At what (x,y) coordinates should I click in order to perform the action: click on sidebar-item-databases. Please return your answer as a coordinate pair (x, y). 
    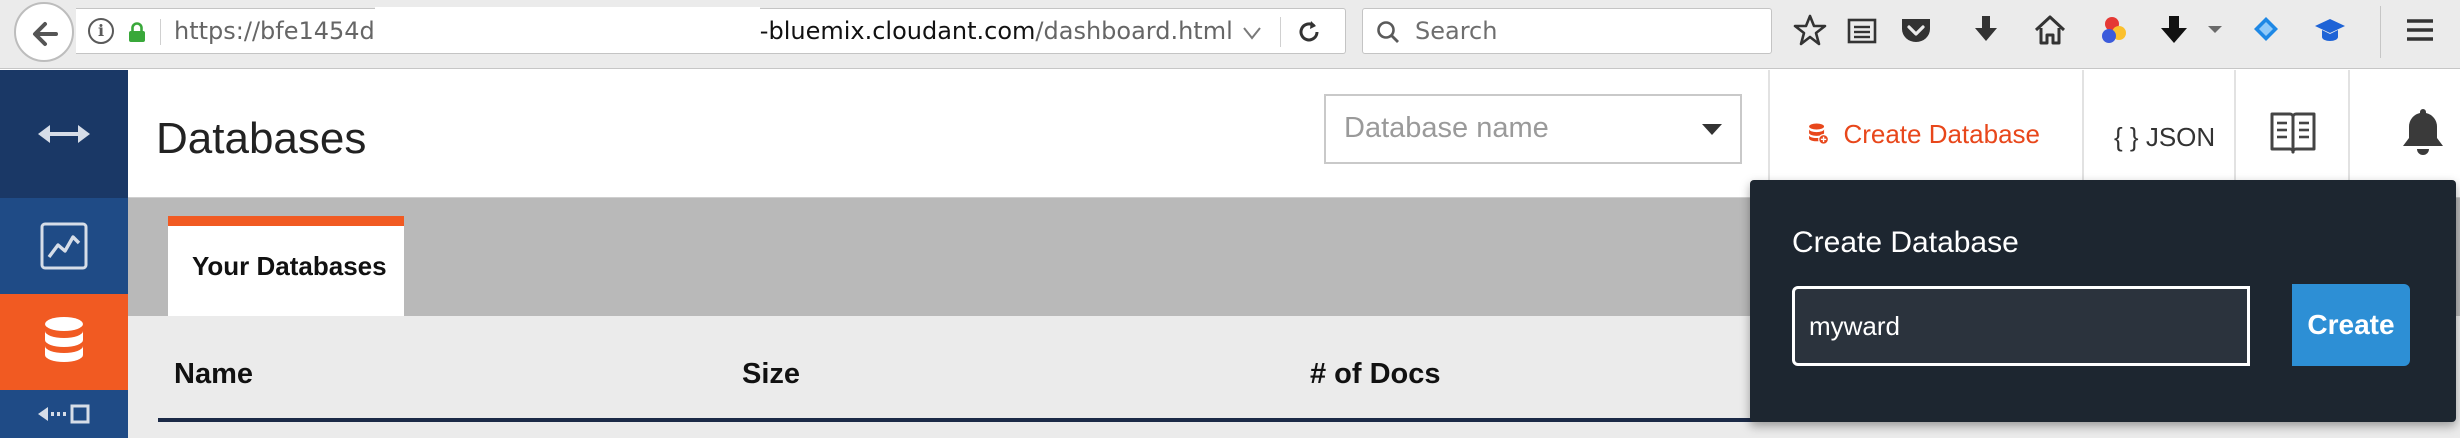
    Looking at the image, I should click on (64, 342).